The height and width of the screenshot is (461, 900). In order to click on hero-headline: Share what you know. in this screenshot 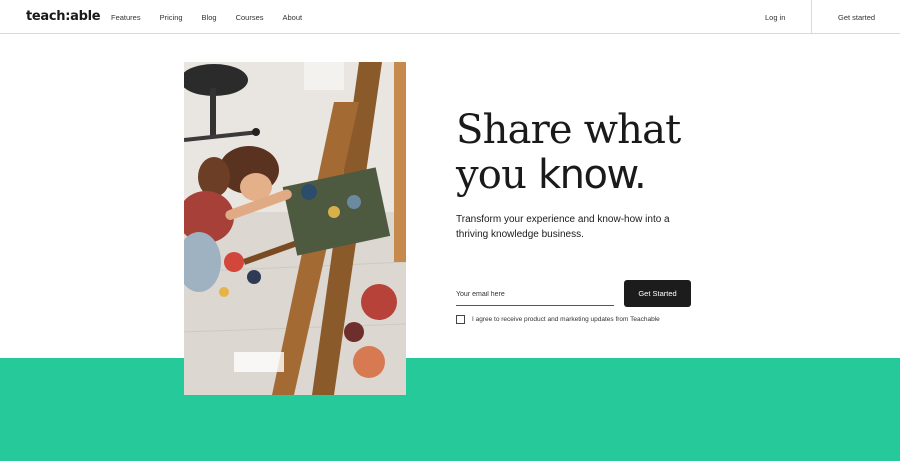, I will do `click(606, 153)`.